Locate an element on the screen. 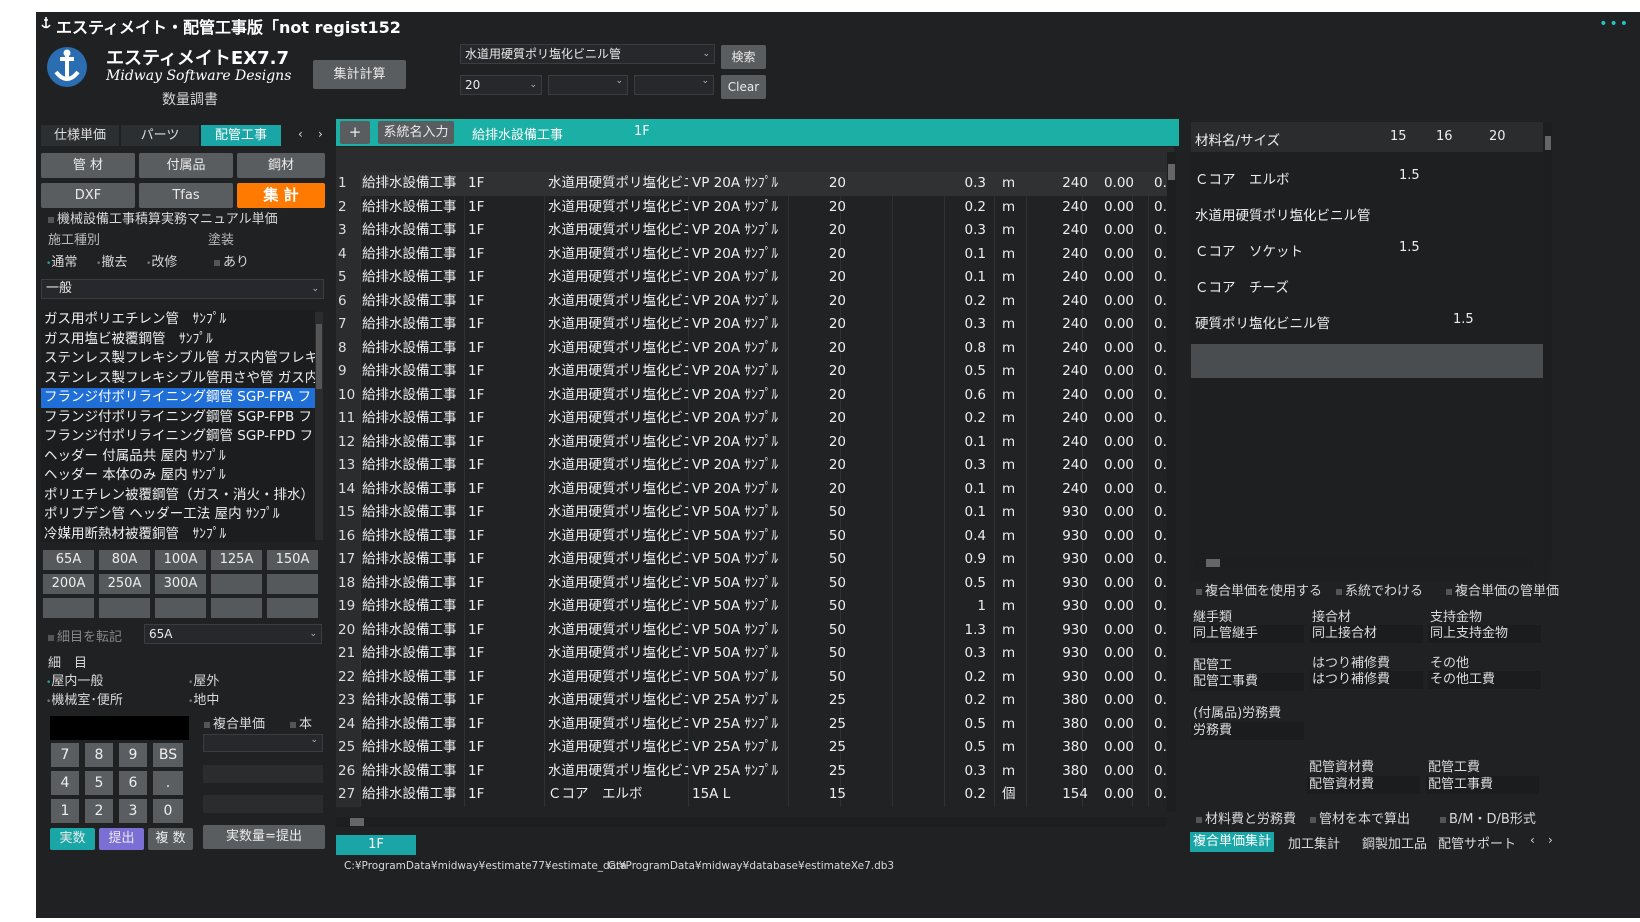  tab-parts: パーツ is located at coordinates (160, 135).